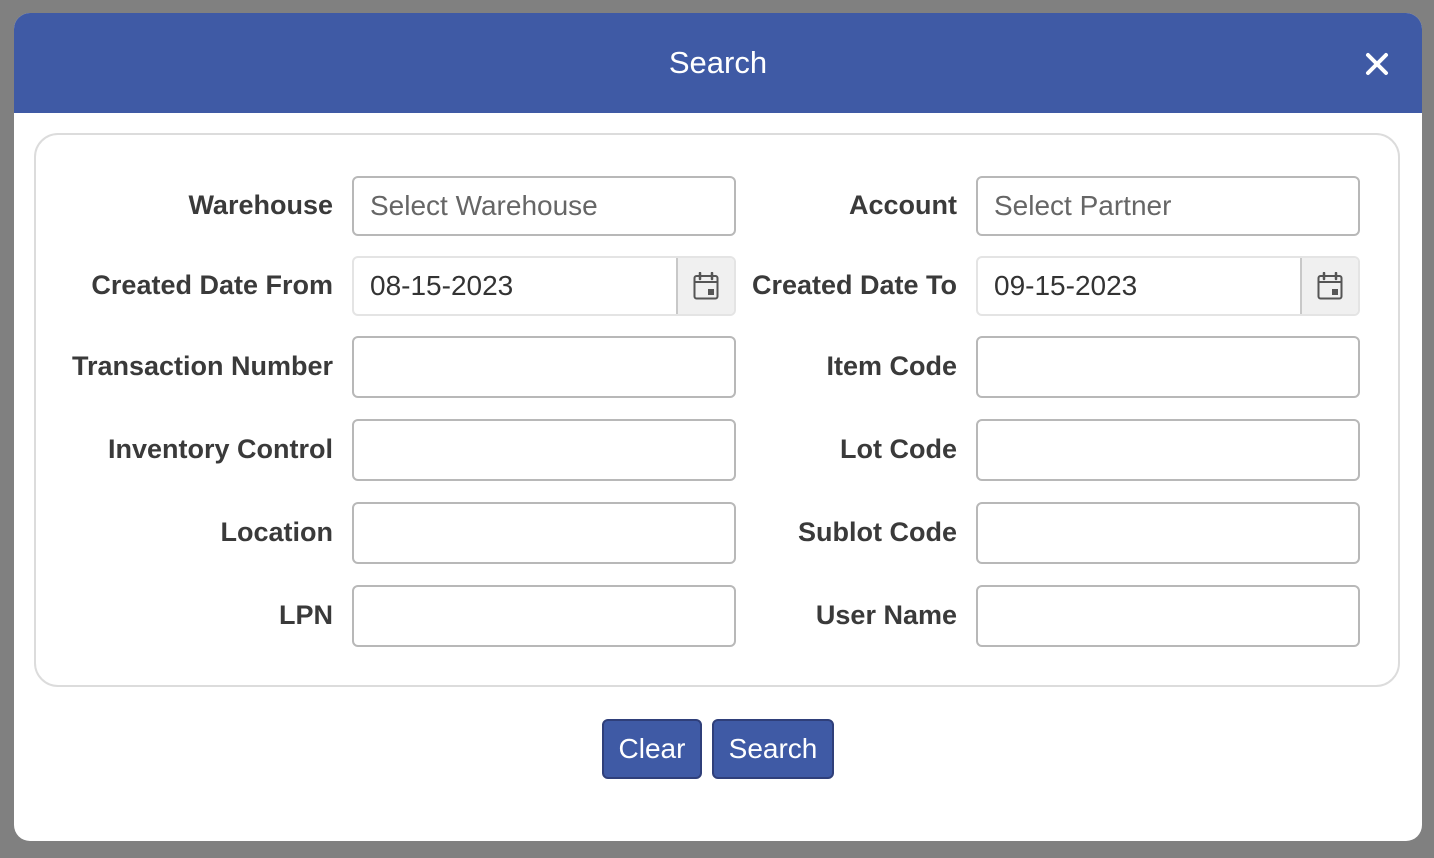 The width and height of the screenshot is (1434, 858). What do you see at coordinates (220, 449) in the screenshot?
I see `inventory-control-label: Inventory Control` at bounding box center [220, 449].